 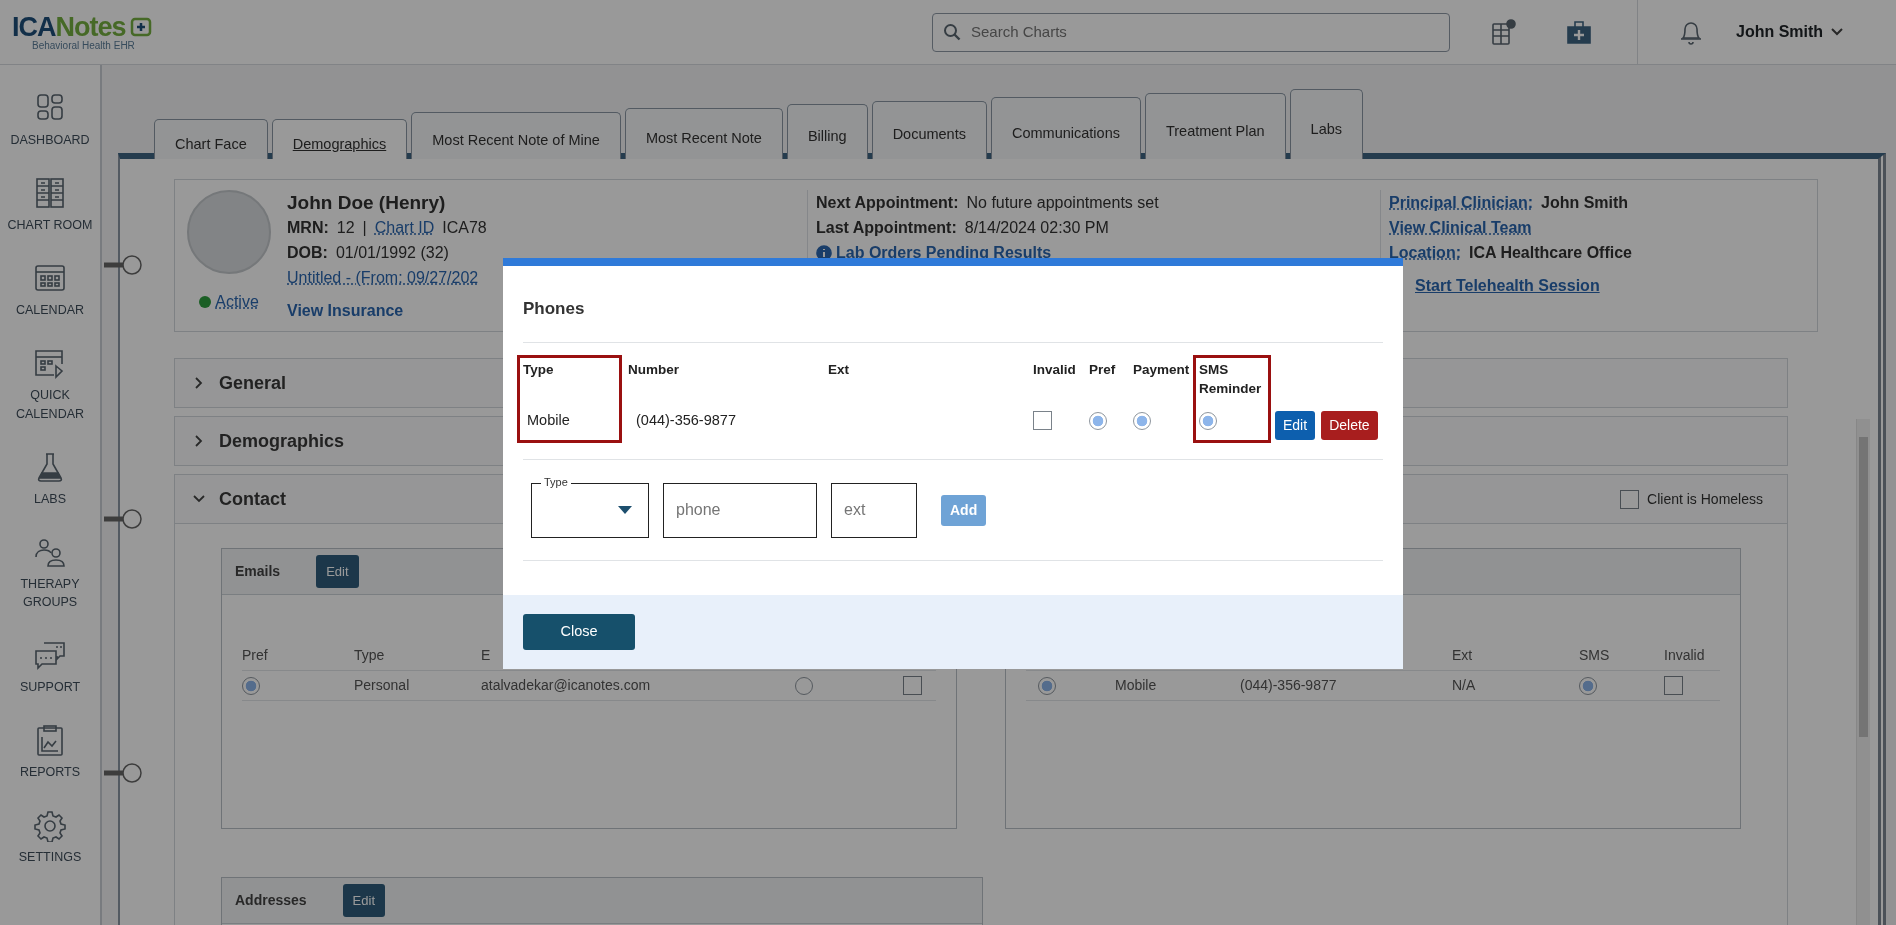 What do you see at coordinates (1550, 253) in the screenshot?
I see `location-name: ICA Healthcare Office` at bounding box center [1550, 253].